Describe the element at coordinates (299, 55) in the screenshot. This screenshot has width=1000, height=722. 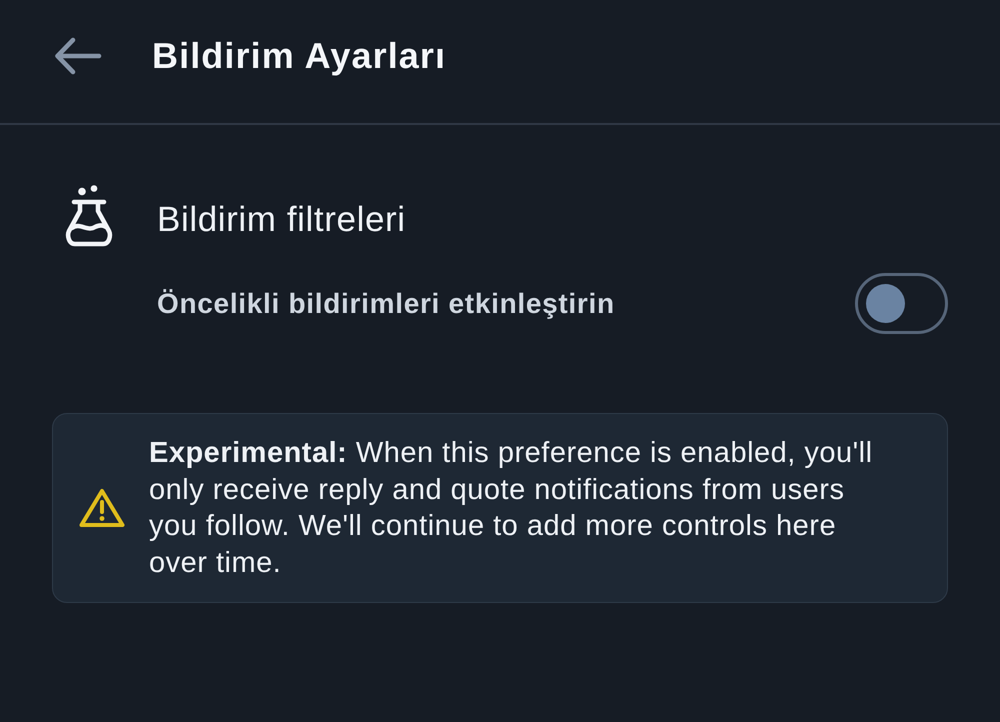
I see `page-title: Bildirim Ayarları` at that location.